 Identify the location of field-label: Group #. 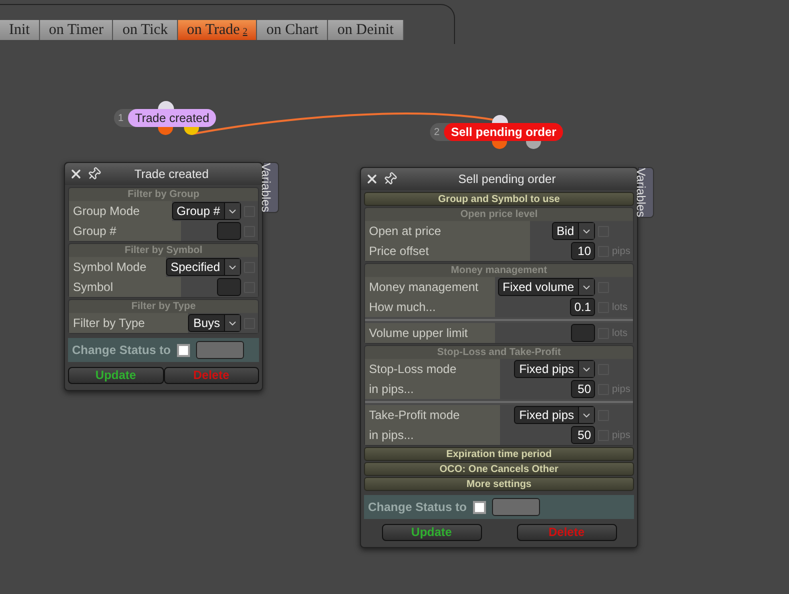
(125, 231).